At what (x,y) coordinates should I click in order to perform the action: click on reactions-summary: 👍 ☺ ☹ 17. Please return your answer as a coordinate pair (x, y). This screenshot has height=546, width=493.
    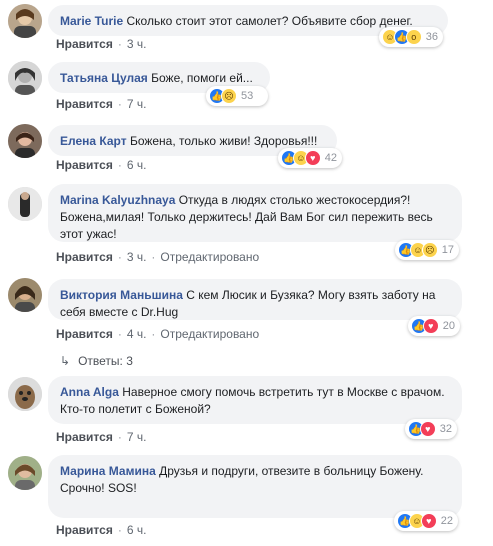
    Looking at the image, I should click on (427, 250).